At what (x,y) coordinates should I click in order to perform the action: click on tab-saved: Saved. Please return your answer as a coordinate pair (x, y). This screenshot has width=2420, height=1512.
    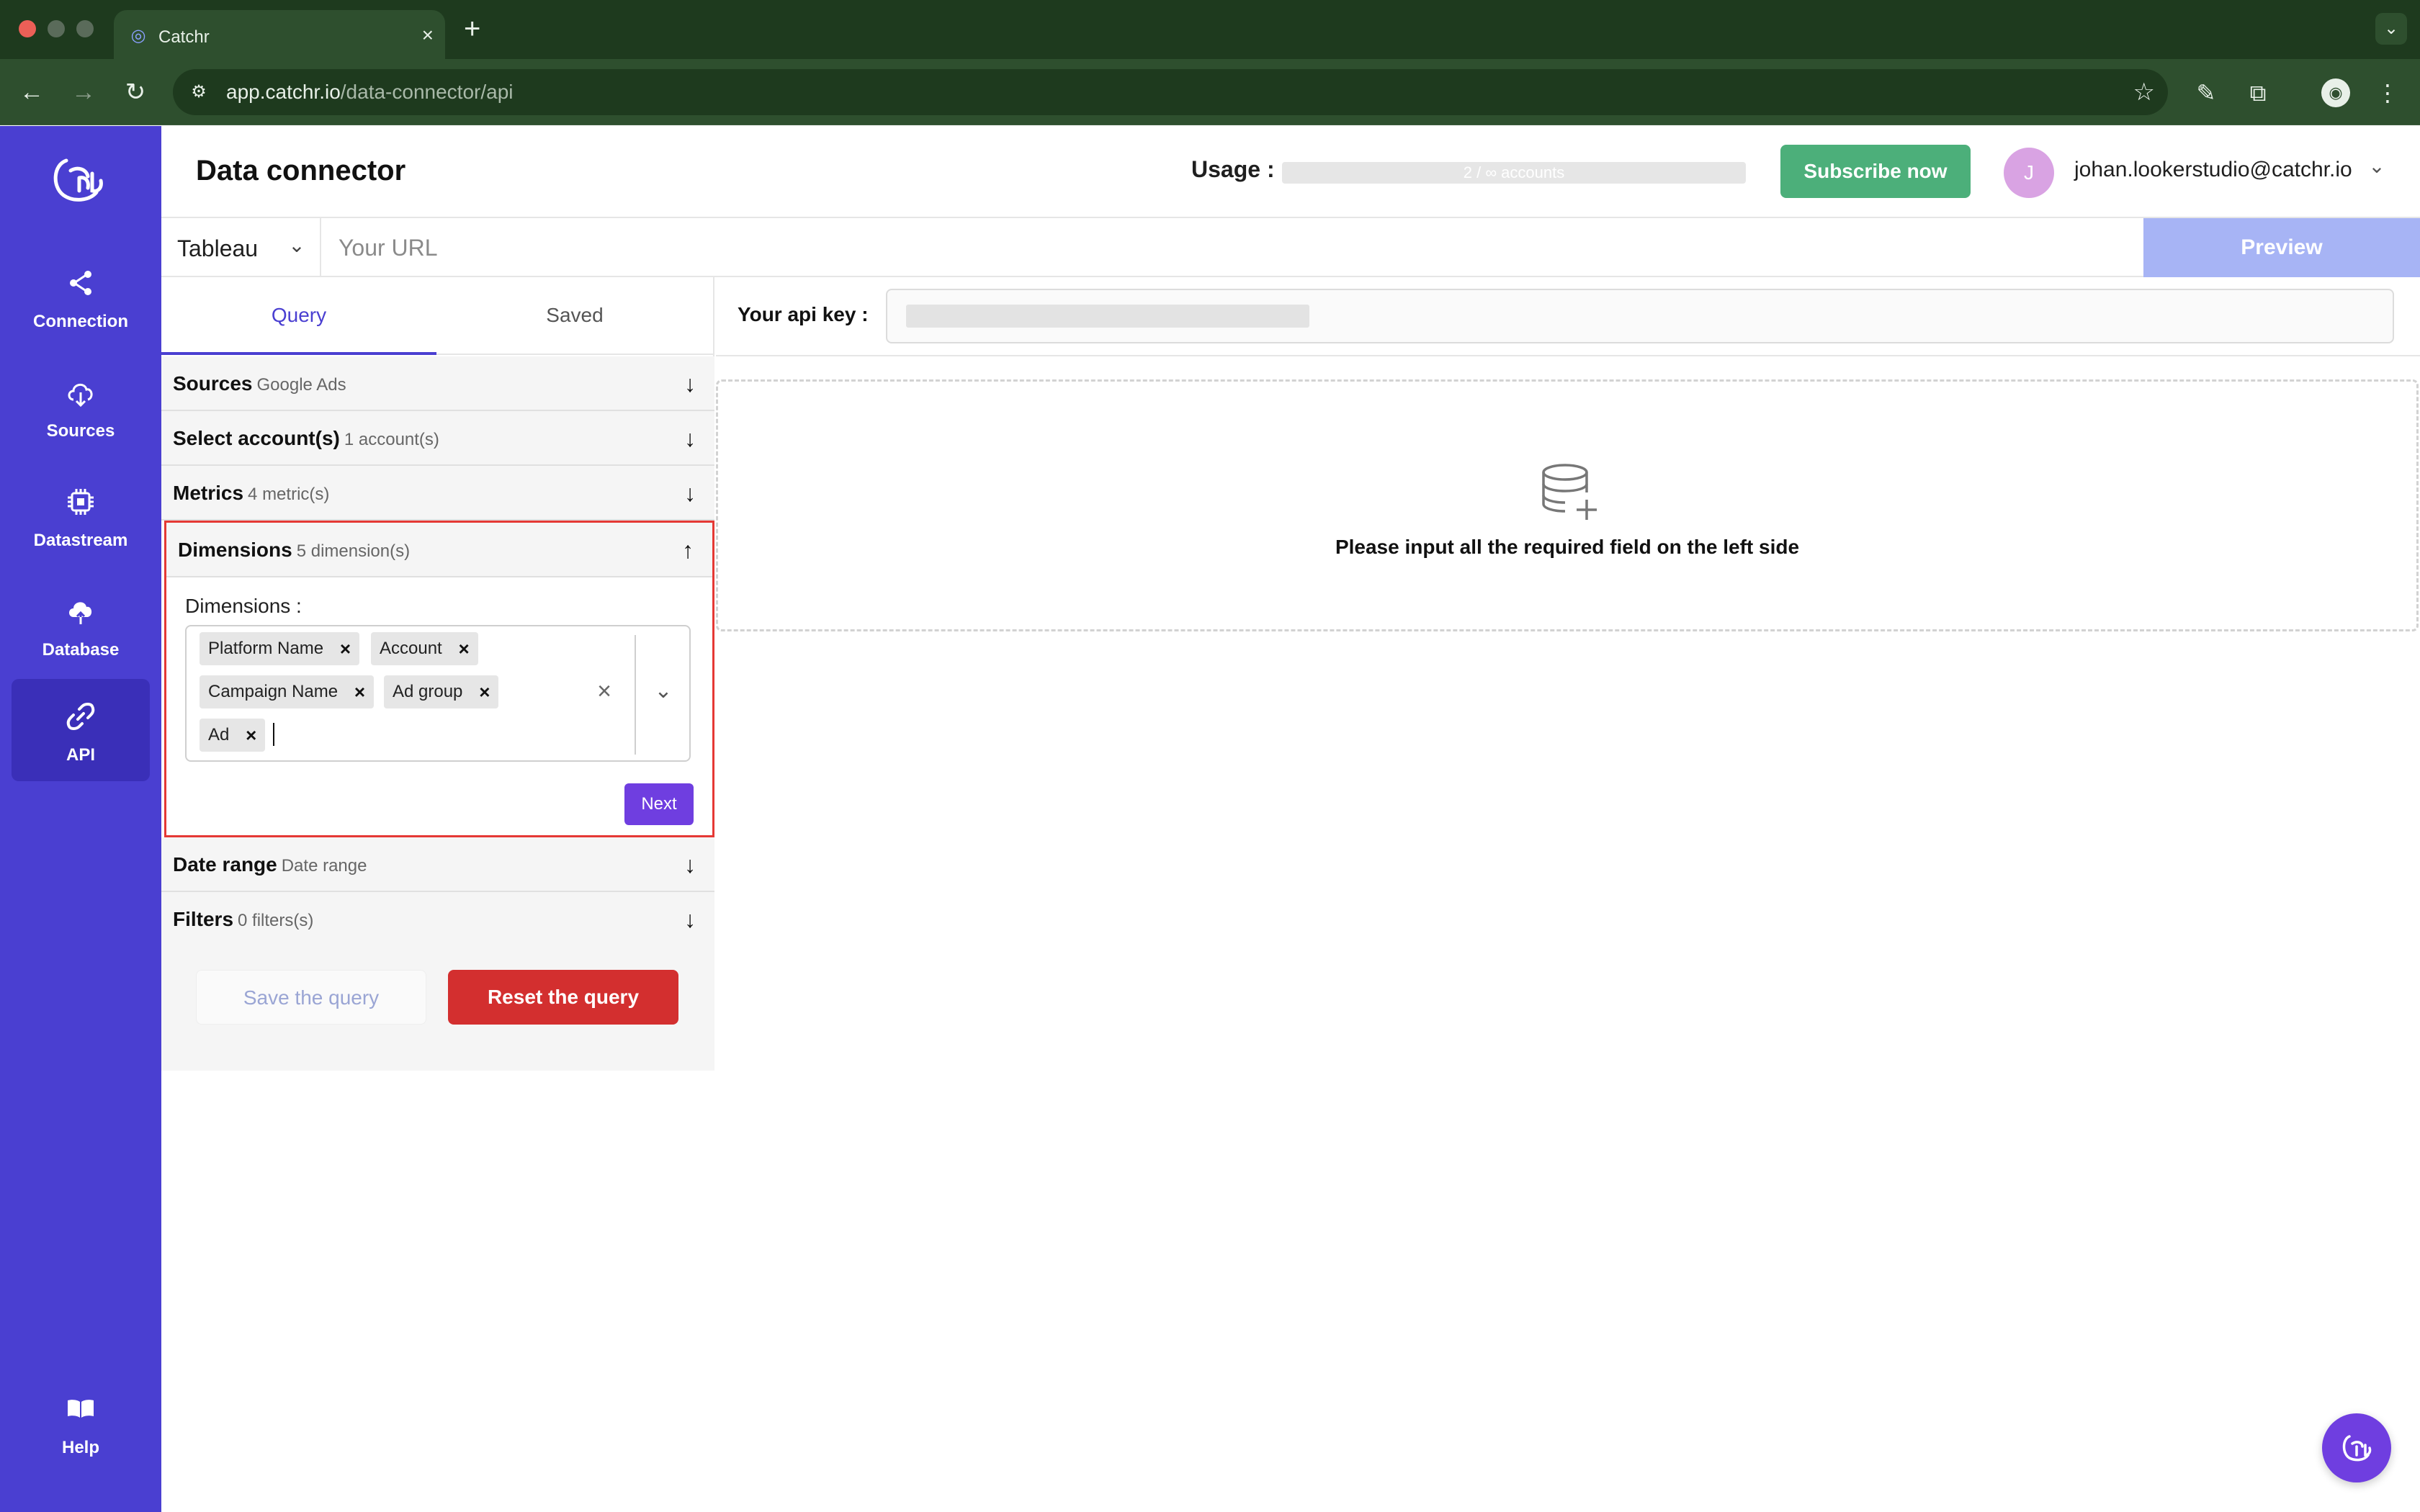
    Looking at the image, I should click on (574, 316).